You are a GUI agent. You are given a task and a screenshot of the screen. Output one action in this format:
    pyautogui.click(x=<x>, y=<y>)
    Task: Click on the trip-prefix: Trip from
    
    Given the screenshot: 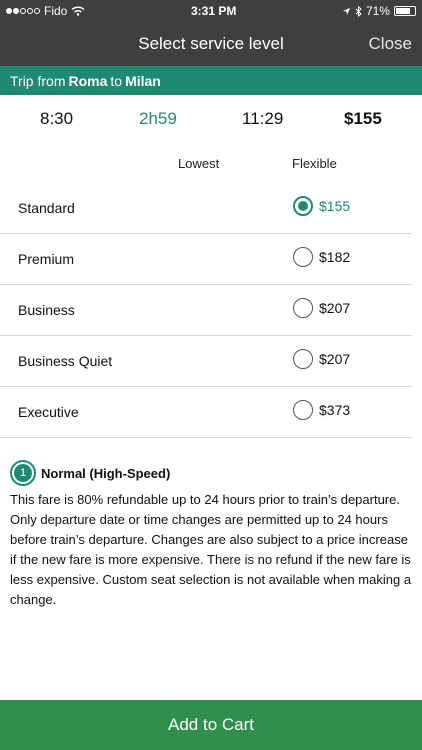 What is the action you would take?
    pyautogui.click(x=38, y=80)
    